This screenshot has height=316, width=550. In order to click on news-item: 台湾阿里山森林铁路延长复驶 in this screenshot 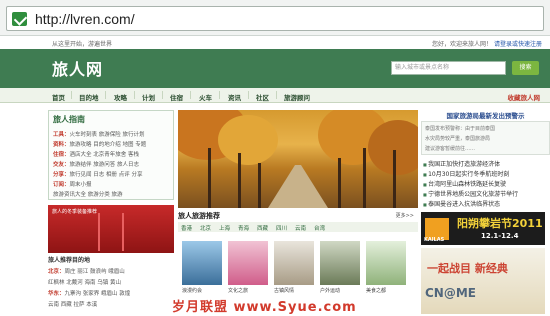, I will do `click(464, 183)`.